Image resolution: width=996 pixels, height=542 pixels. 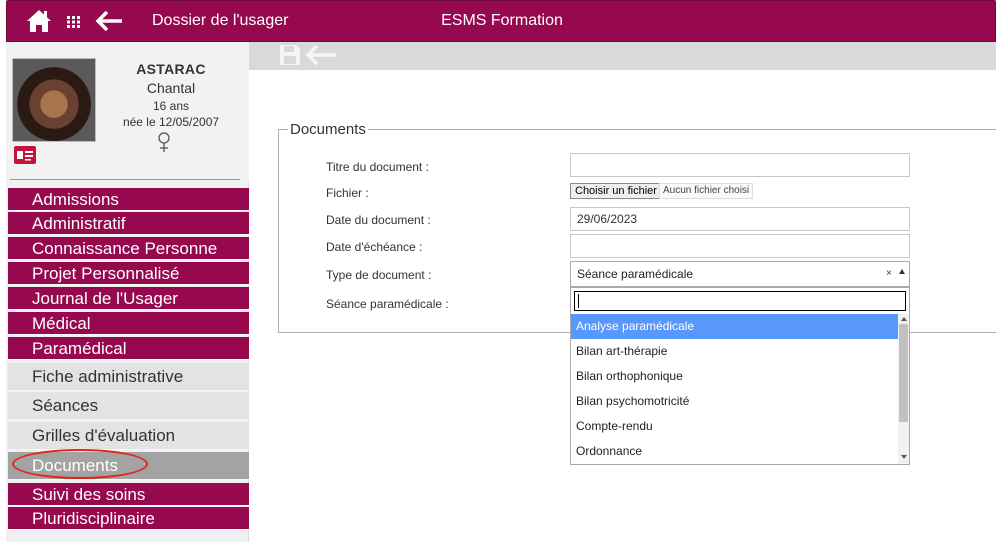 I want to click on scroll-up-icon, so click(x=904, y=319).